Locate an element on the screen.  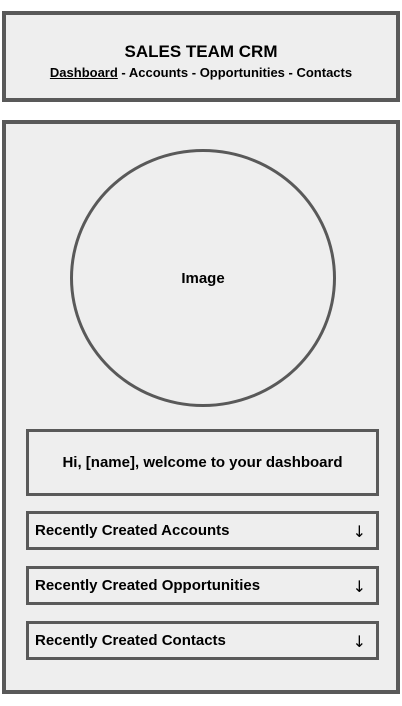
nav-opportunities-link: Opportunities is located at coordinates (242, 72).